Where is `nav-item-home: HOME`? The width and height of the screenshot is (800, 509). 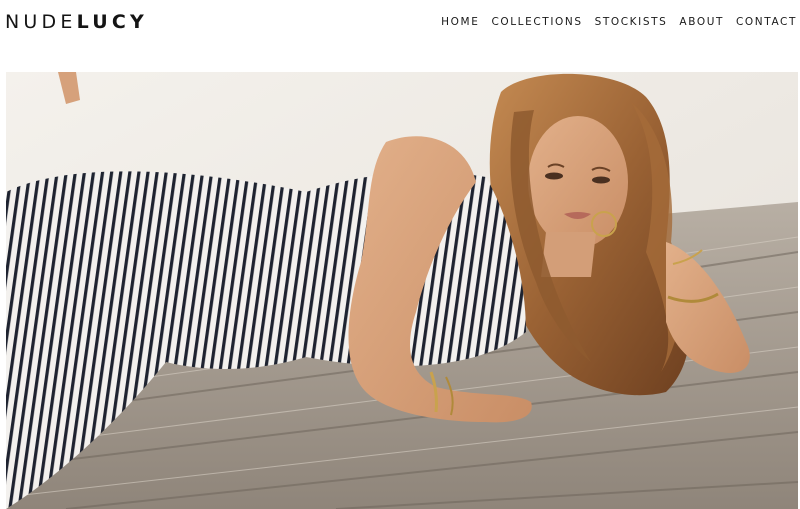 nav-item-home: HOME is located at coordinates (460, 22).